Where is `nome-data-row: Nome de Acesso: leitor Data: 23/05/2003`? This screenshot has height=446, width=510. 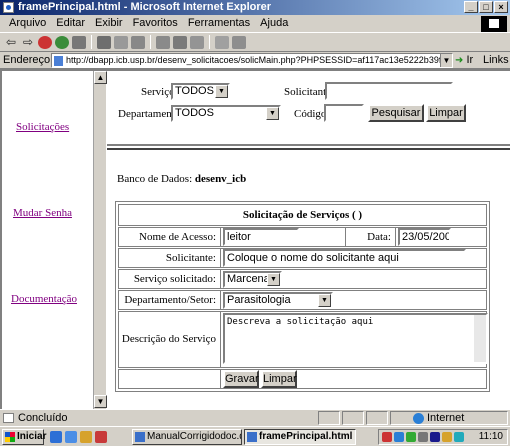
nome-data-row: Nome de Acesso: leitor Data: 23/05/2003 is located at coordinates (302, 237).